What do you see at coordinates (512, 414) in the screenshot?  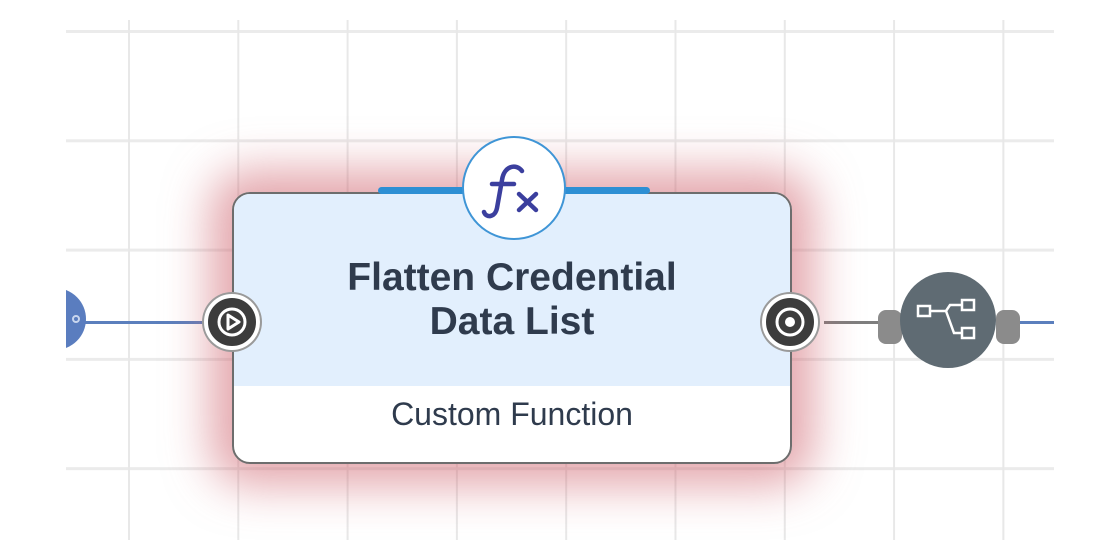 I see `node-subtitle: Custom Function` at bounding box center [512, 414].